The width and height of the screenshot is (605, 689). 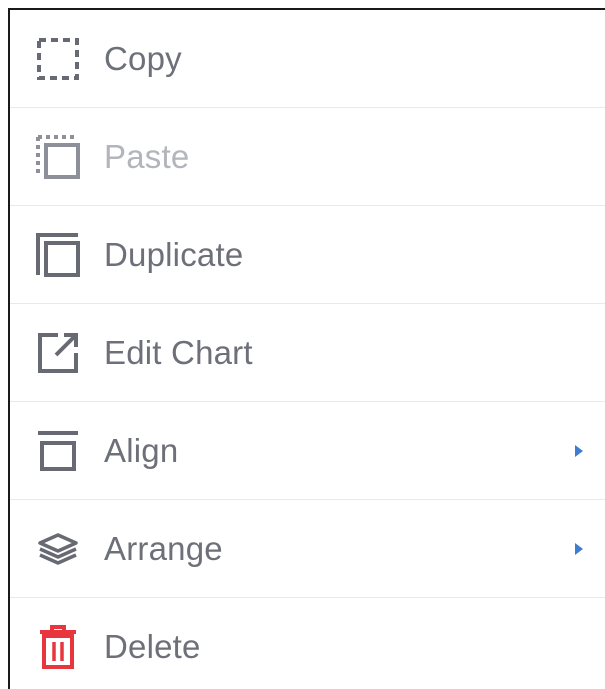 What do you see at coordinates (307, 451) in the screenshot?
I see `menu-item-align: Align` at bounding box center [307, 451].